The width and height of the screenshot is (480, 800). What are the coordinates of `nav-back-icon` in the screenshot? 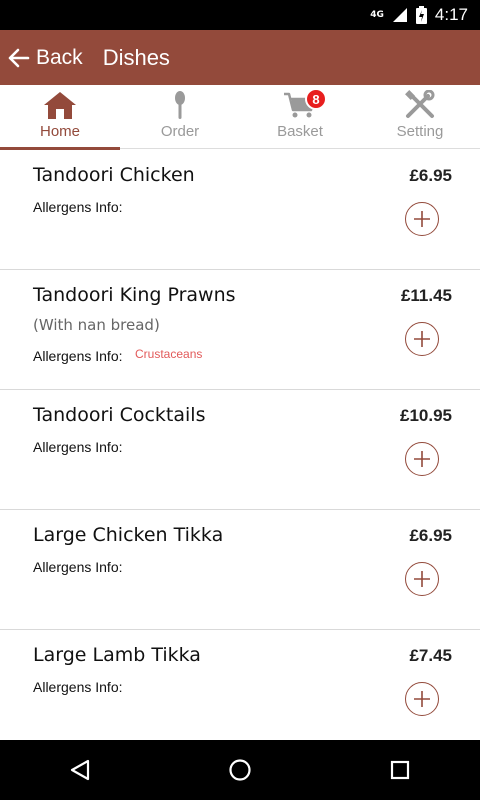 It's located at (80, 770).